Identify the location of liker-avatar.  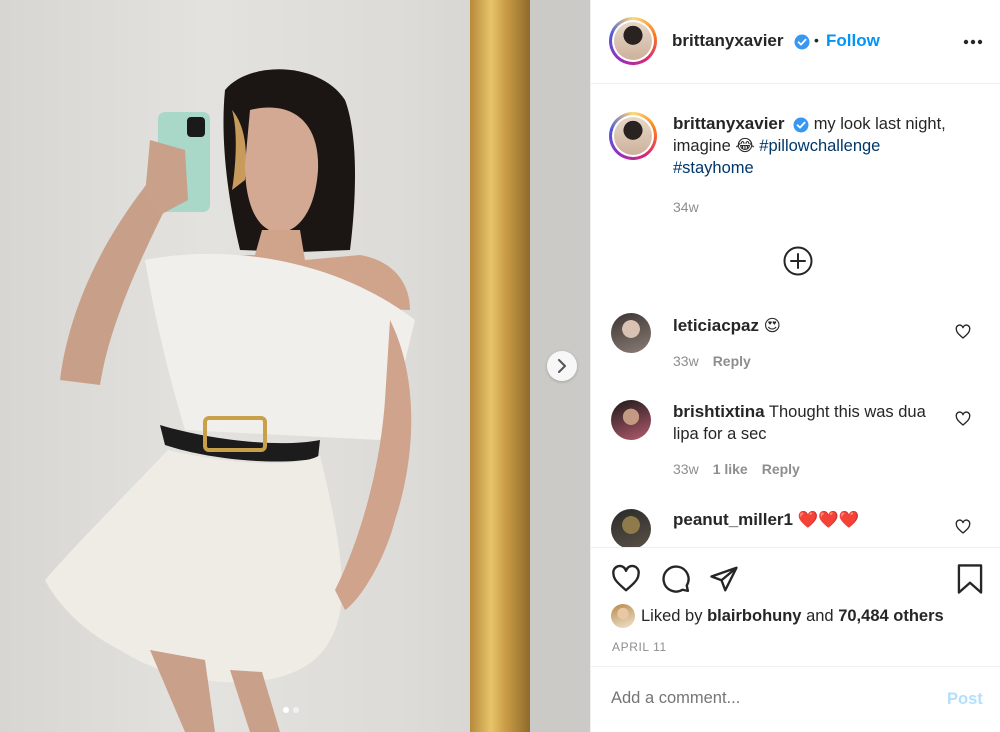
(623, 616).